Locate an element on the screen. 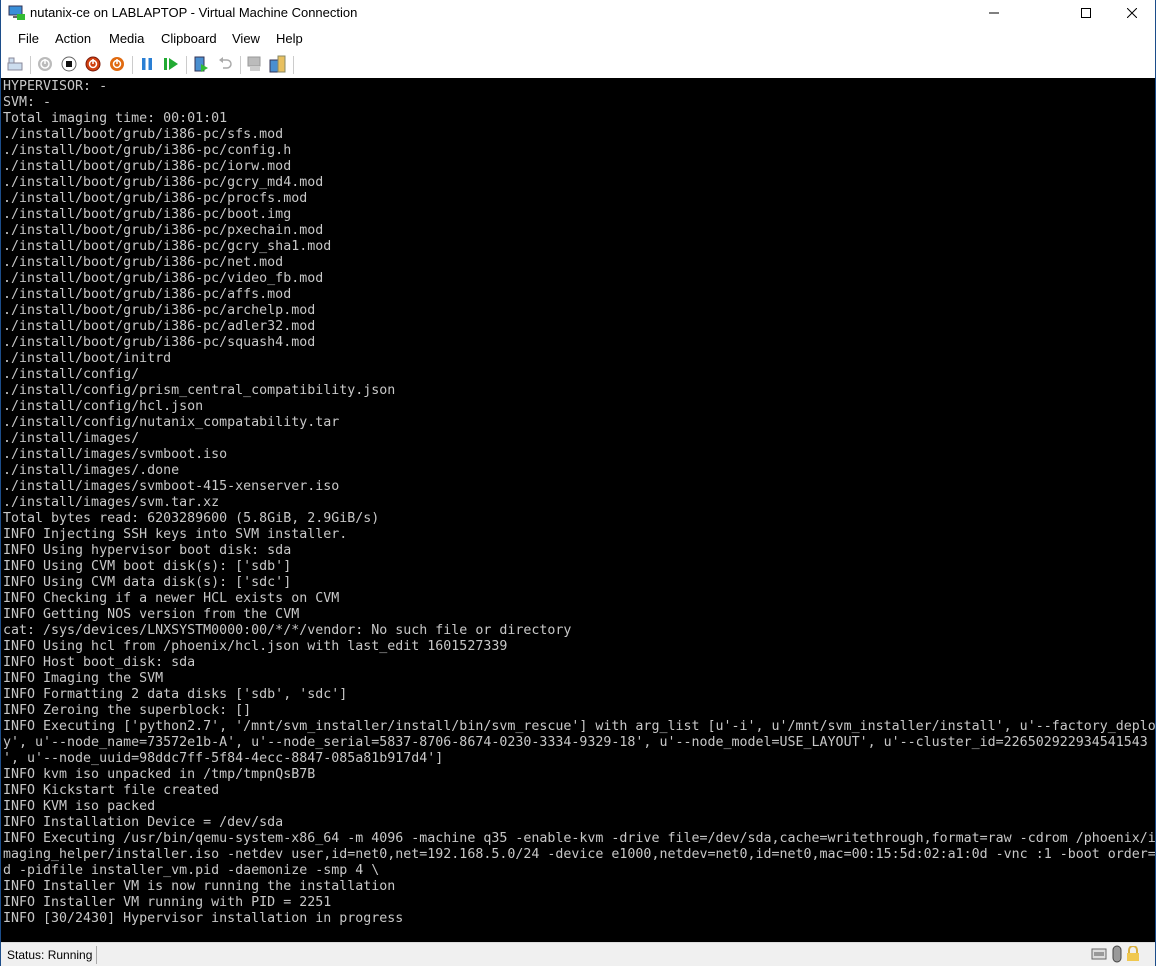 Image resolution: width=1156 pixels, height=967 pixels. minimize-button is located at coordinates (994, 13).